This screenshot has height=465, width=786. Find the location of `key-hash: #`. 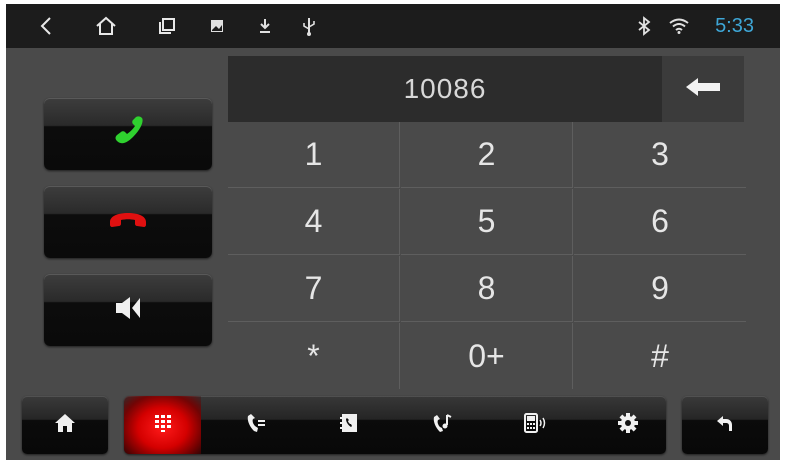

key-hash: # is located at coordinates (660, 356).